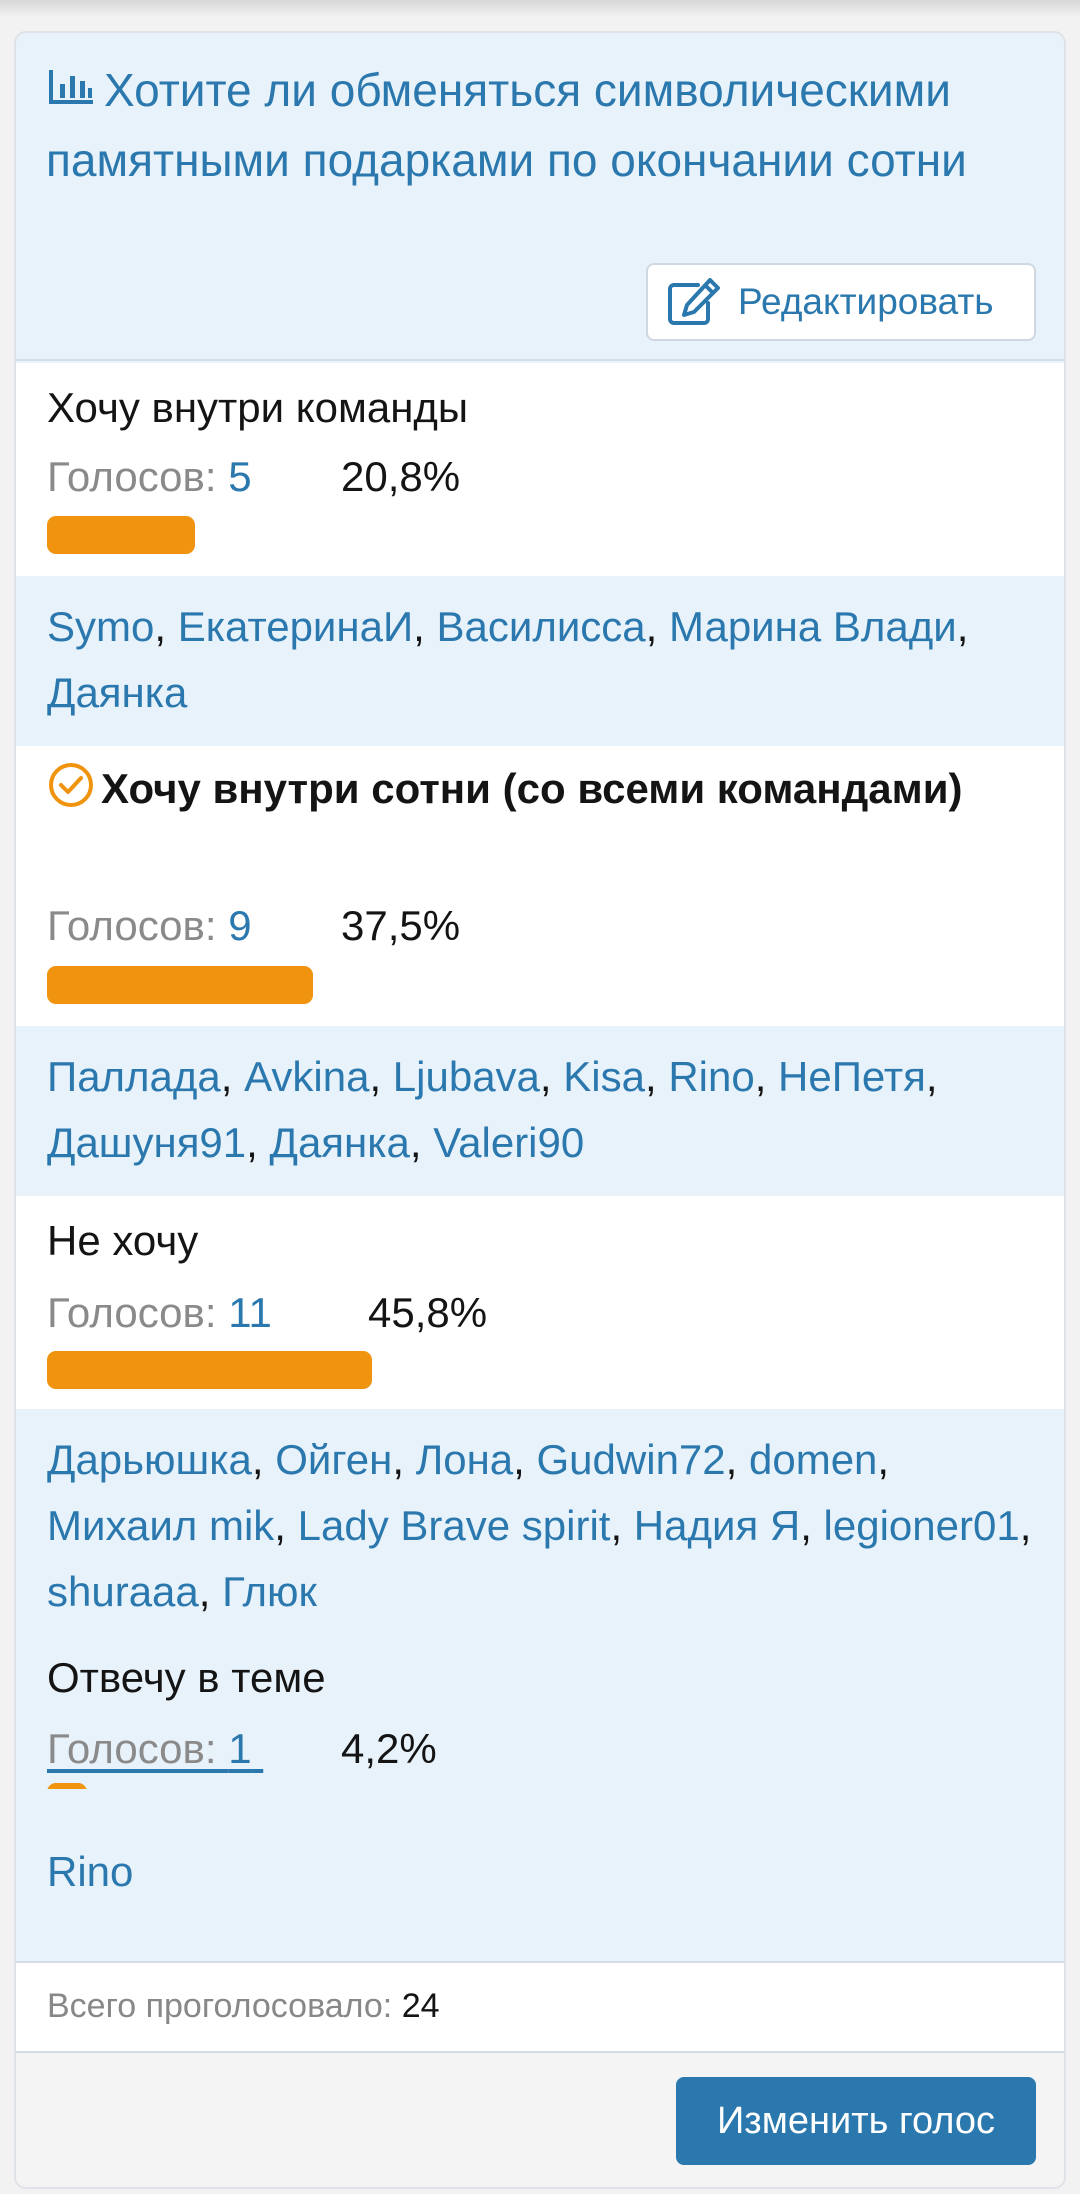  What do you see at coordinates (922, 1525) in the screenshot?
I see `voter-link: legioner01` at bounding box center [922, 1525].